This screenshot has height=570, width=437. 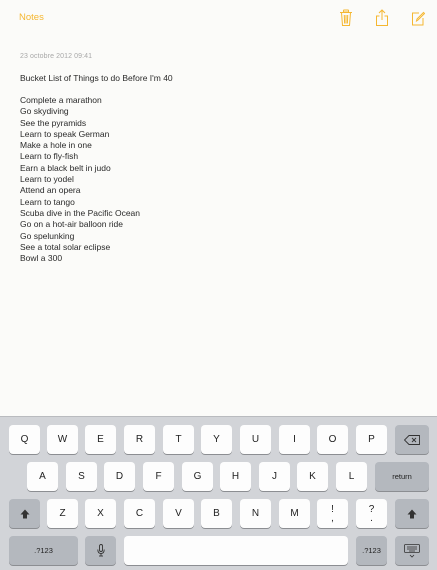 I want to click on list-item: Learn to tango, so click(x=47, y=201).